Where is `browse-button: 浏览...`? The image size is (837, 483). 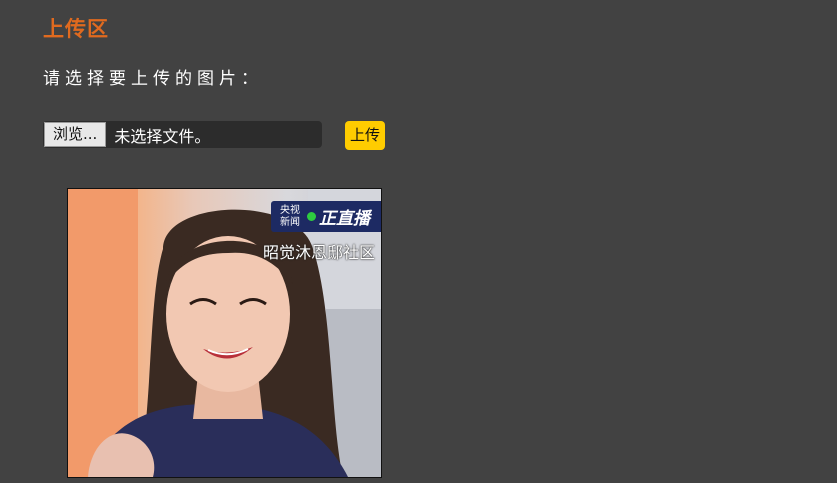 browse-button: 浏览... is located at coordinates (75, 134).